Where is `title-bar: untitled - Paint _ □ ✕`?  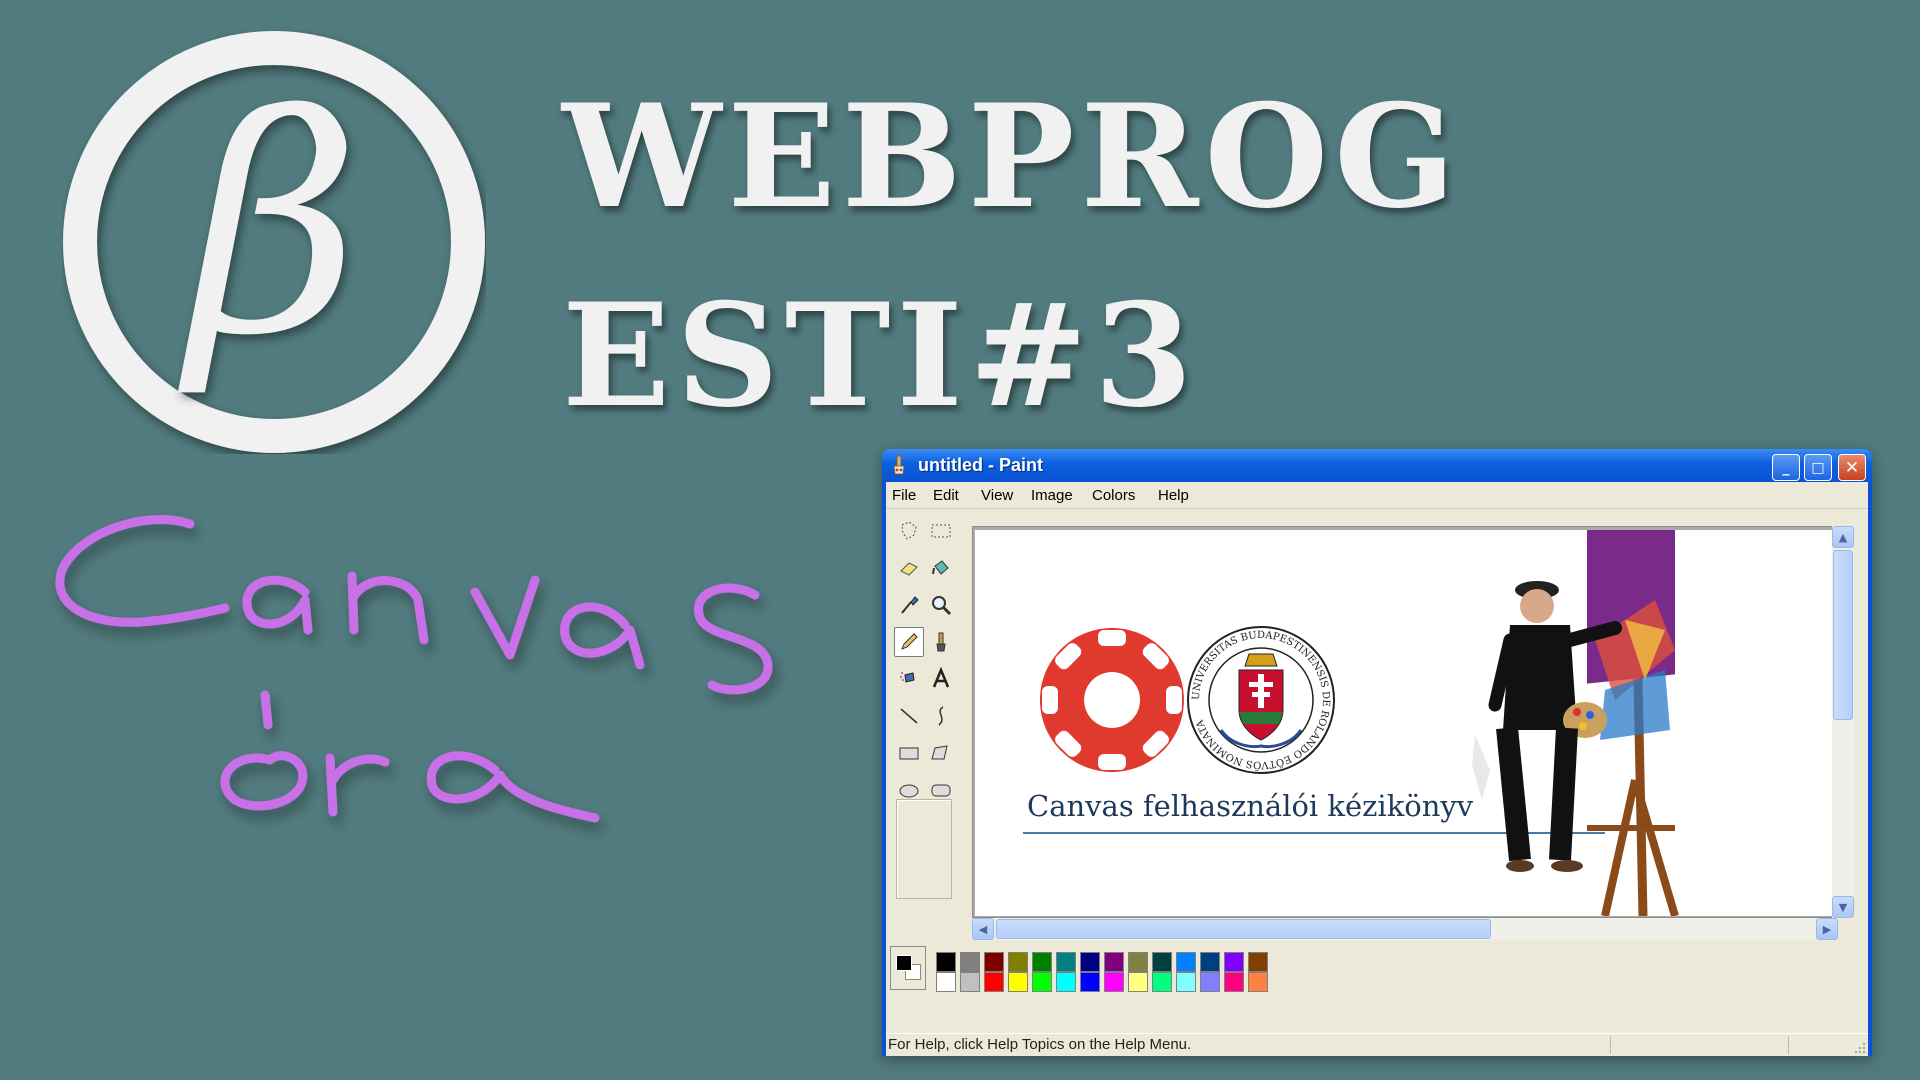 title-bar: untitled - Paint _ □ ✕ is located at coordinates (1377, 465).